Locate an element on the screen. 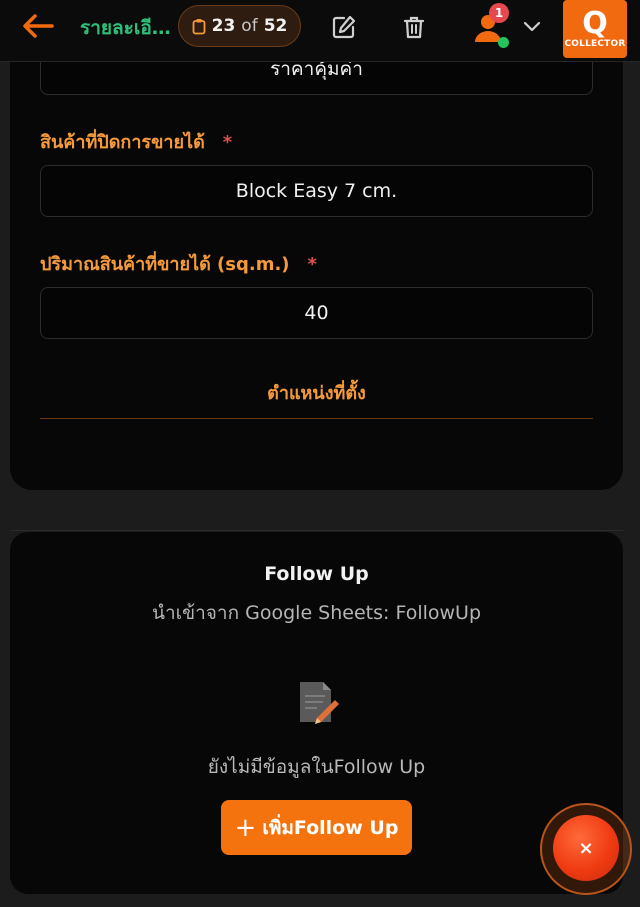 The height and width of the screenshot is (907, 640). product-field-text: Block Easy 7 cm. is located at coordinates (316, 191).